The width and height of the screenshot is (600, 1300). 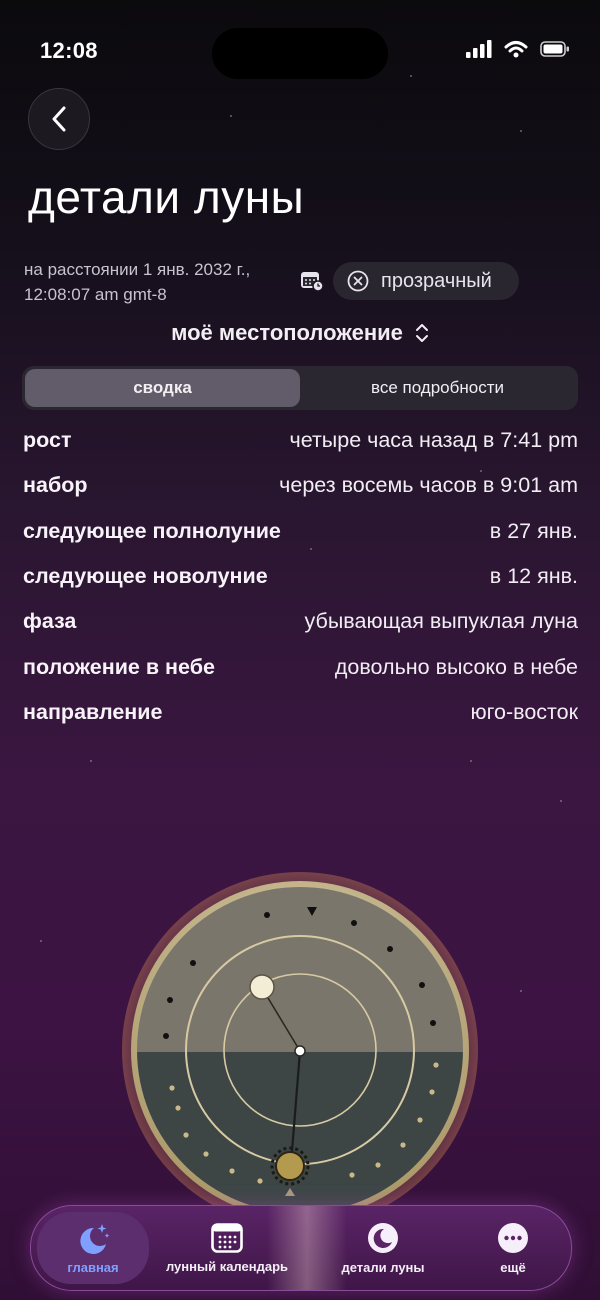 I want to click on date-picker-button, so click(x=312, y=281).